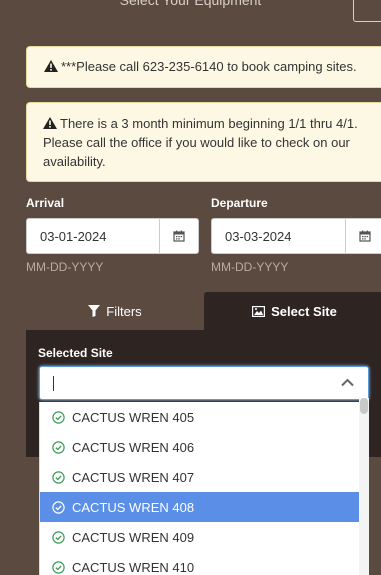  What do you see at coordinates (133, 507) in the screenshot?
I see `site-option-label: CACTUS WREN 408` at bounding box center [133, 507].